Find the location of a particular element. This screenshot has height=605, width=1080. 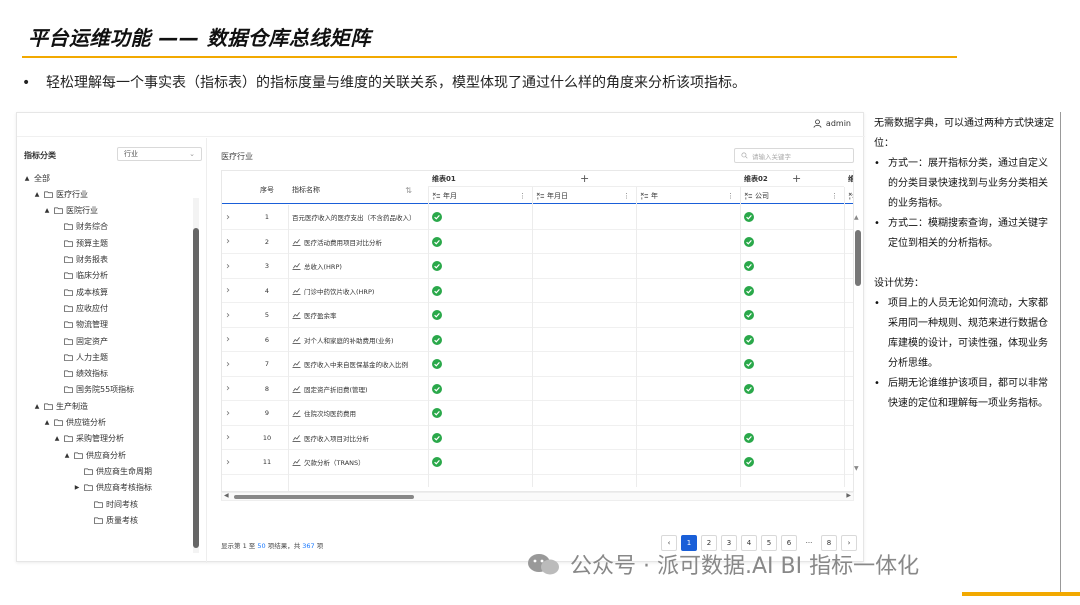

tree-node-5: 预算主题 is located at coordinates (80, 243).